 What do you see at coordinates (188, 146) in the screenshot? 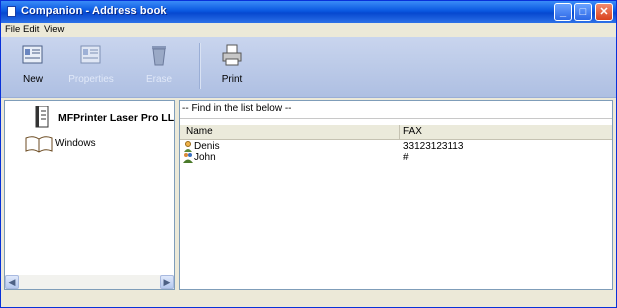
I see `person-icon` at bounding box center [188, 146].